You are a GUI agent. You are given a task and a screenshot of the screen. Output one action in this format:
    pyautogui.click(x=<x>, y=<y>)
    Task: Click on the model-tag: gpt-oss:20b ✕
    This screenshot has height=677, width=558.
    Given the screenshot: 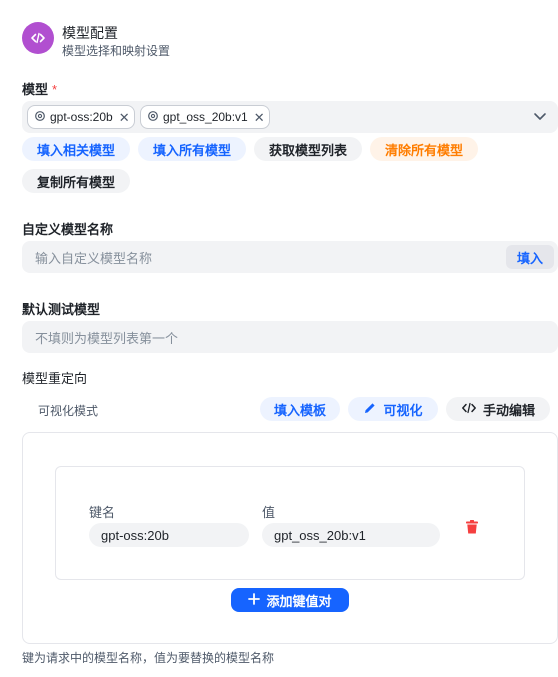 What is the action you would take?
    pyautogui.click(x=81, y=117)
    